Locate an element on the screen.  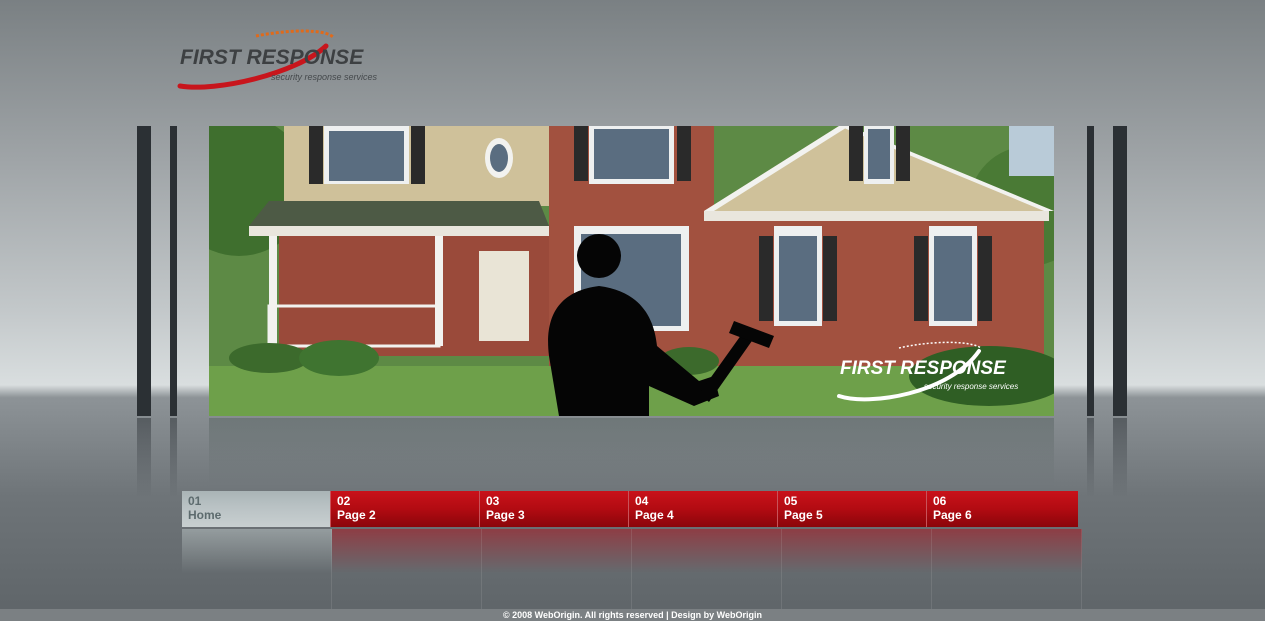
nav-item-number: 04 is located at coordinates (642, 501).